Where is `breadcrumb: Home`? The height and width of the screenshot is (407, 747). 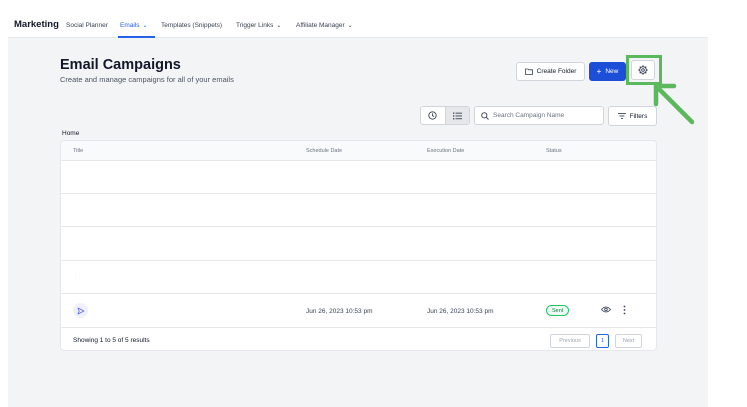 breadcrumb: Home is located at coordinates (70, 133).